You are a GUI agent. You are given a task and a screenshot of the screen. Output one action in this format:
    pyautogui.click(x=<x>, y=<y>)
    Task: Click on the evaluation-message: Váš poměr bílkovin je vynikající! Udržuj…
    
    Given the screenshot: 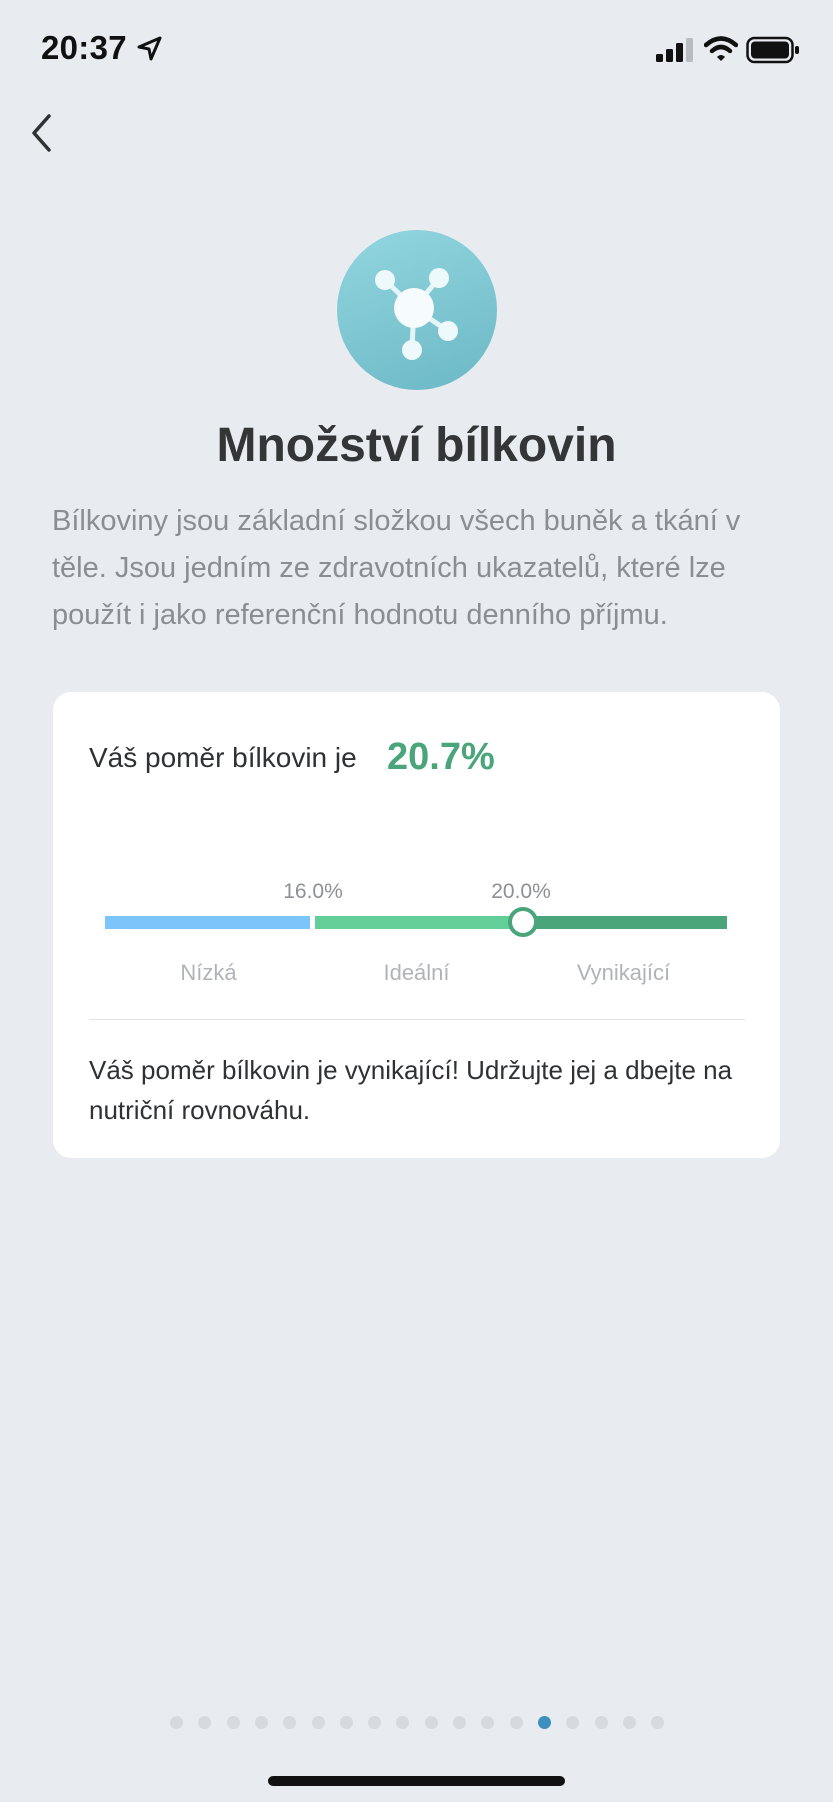 What is the action you would take?
    pyautogui.click(x=411, y=1090)
    